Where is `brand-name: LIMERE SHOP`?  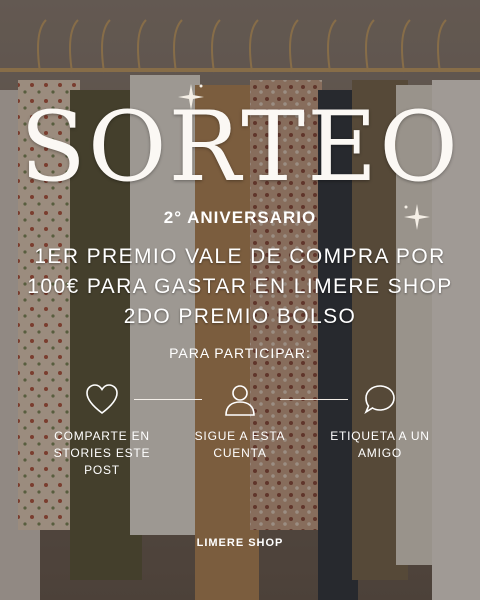
brand-name: LIMERE SHOP is located at coordinates (240, 543).